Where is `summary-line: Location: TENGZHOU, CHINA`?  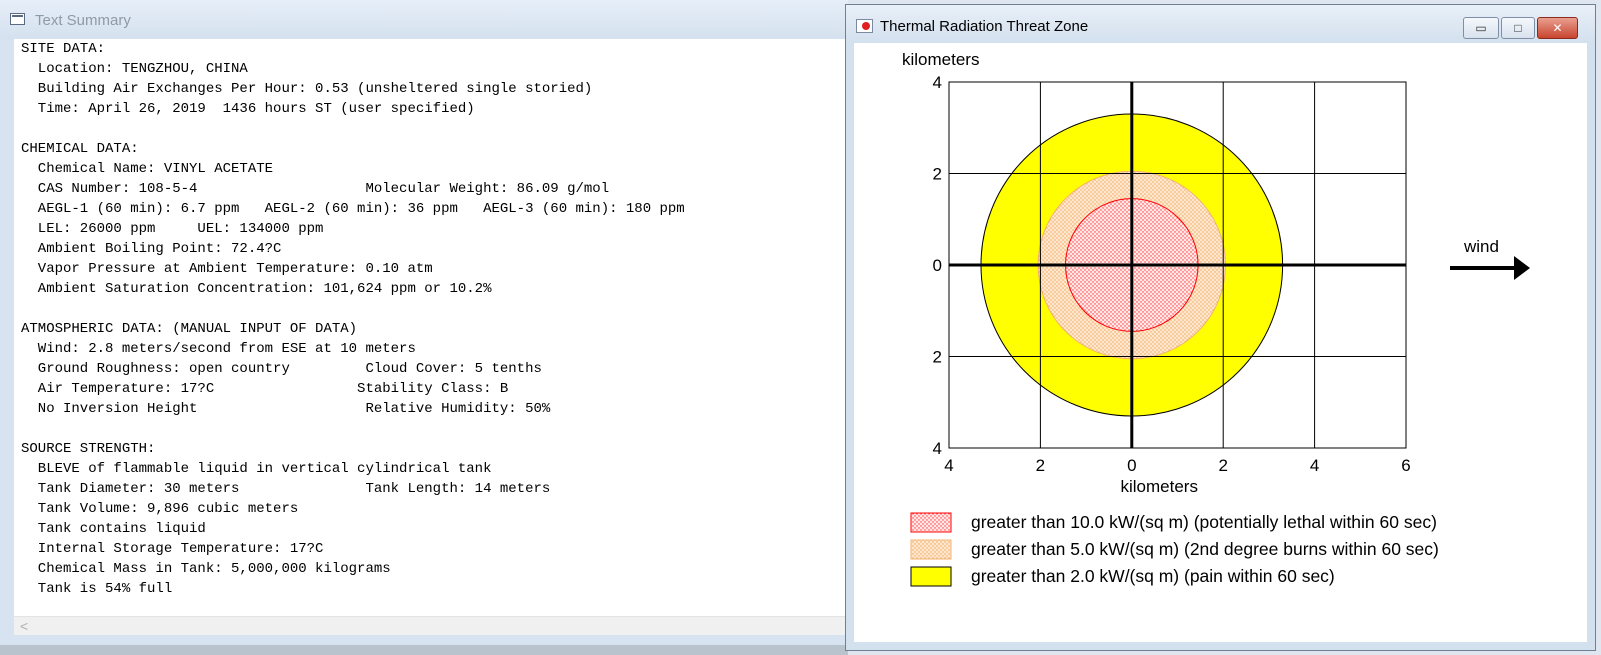 summary-line: Location: TENGZHOU, CHINA is located at coordinates (134, 69).